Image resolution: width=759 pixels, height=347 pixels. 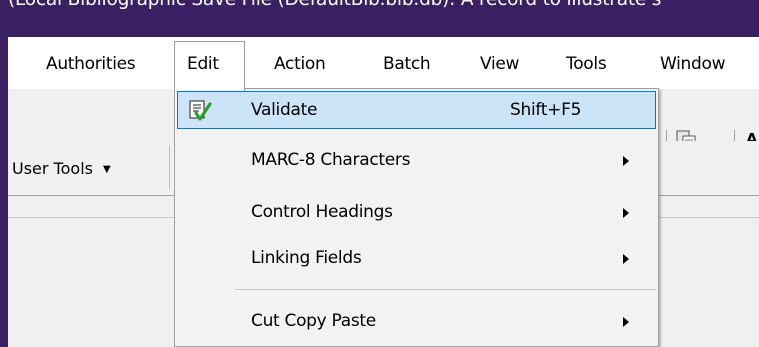 I want to click on menu-item-control-headings: Control Headings, so click(x=416, y=214).